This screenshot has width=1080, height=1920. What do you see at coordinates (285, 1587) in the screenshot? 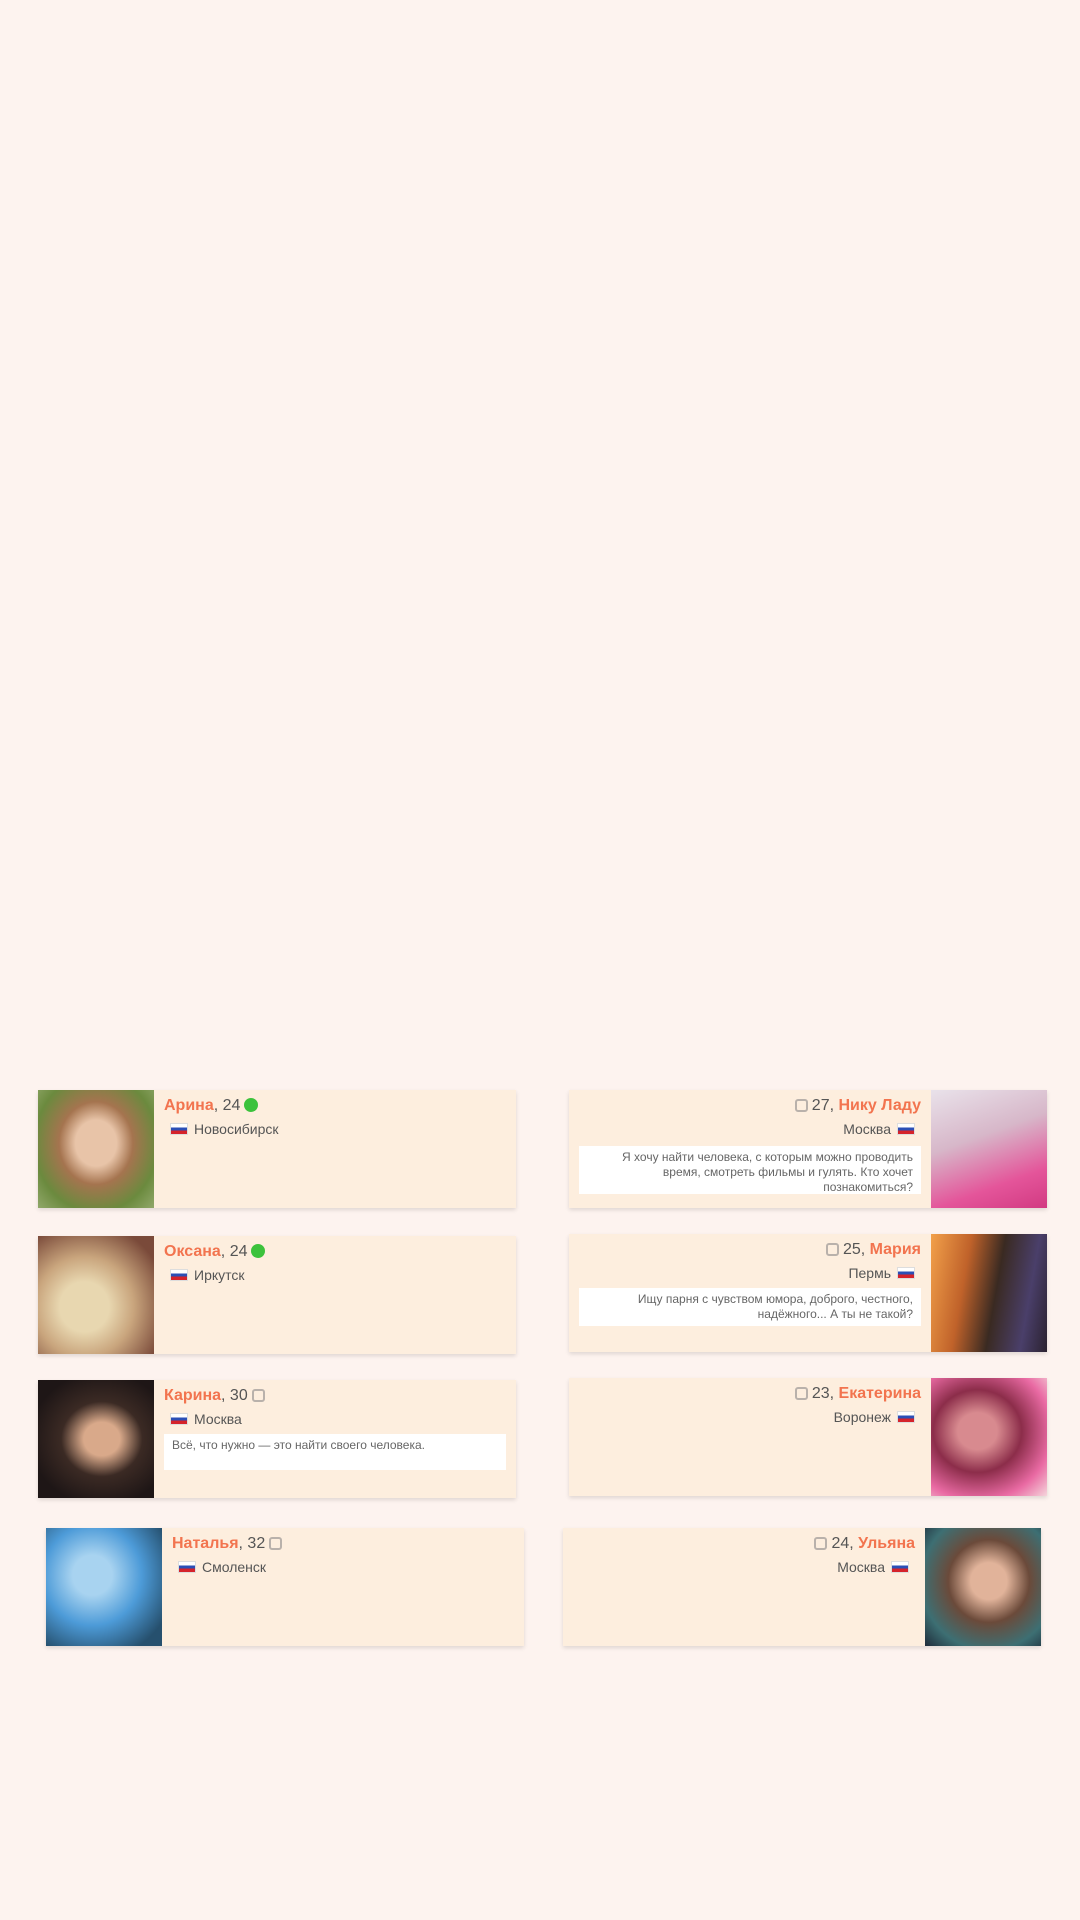
I see `profile-card: Наталья, 32 Смоленск` at bounding box center [285, 1587].